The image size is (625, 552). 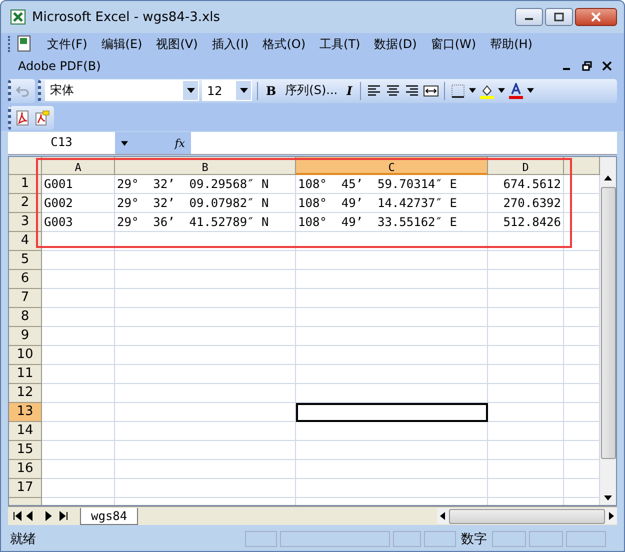 What do you see at coordinates (25, 222) in the screenshot?
I see `row-header: 3` at bounding box center [25, 222].